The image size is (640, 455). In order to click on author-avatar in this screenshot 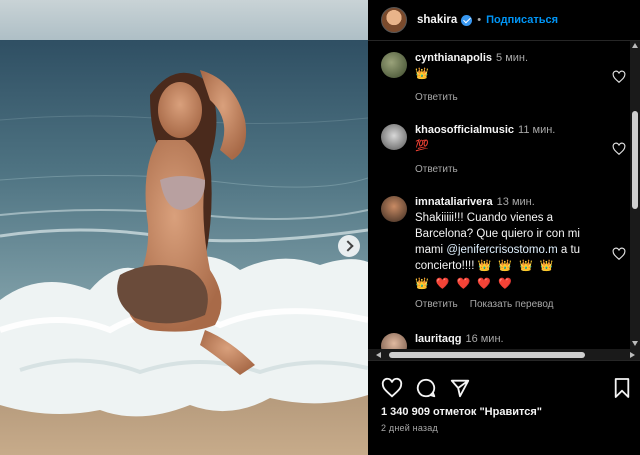, I will do `click(394, 20)`.